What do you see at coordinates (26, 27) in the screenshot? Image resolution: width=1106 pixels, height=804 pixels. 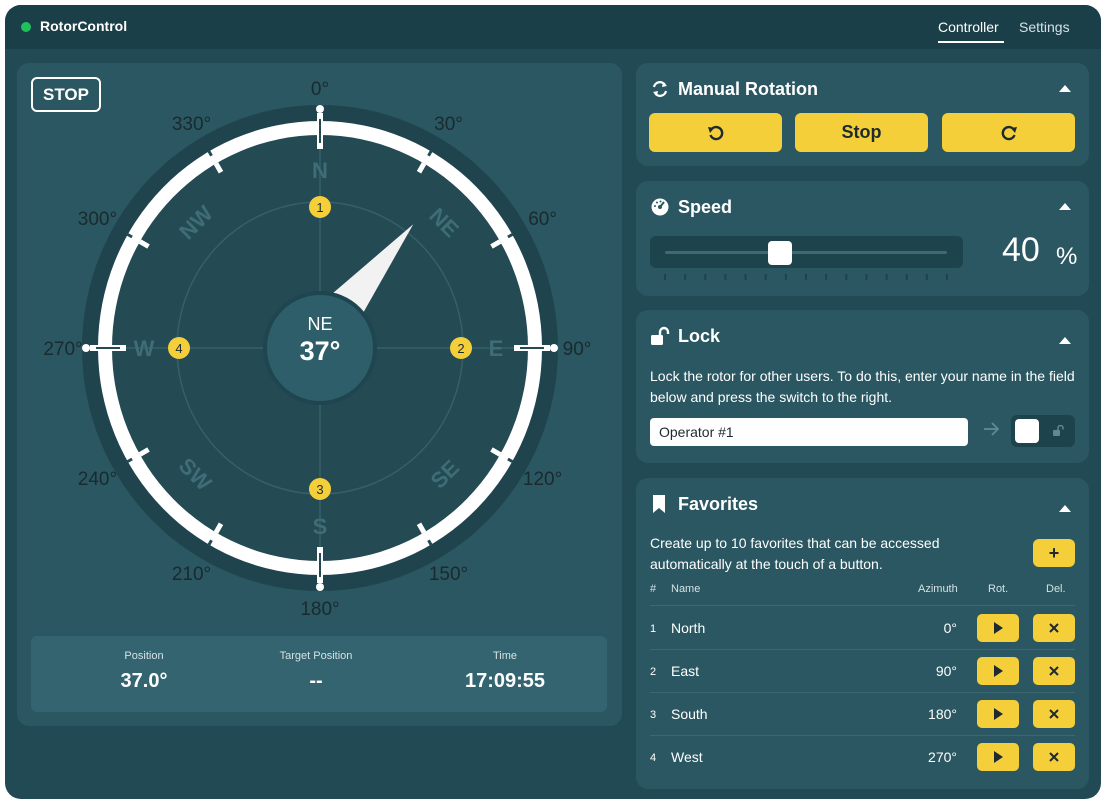 I see `connection-status-dot` at bounding box center [26, 27].